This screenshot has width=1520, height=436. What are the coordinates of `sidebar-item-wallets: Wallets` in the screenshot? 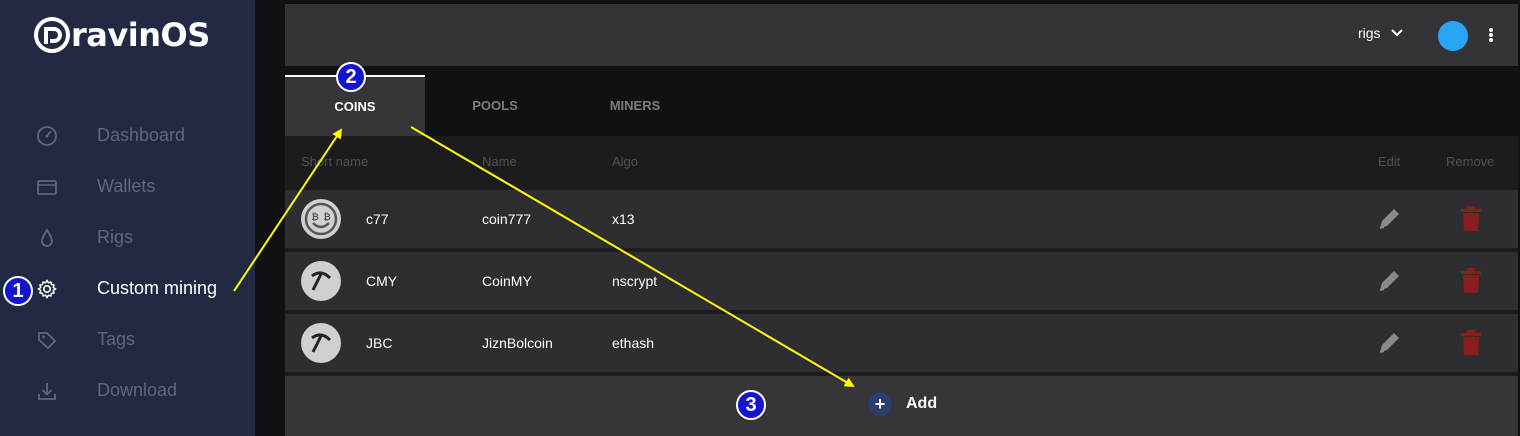 It's located at (127, 186).